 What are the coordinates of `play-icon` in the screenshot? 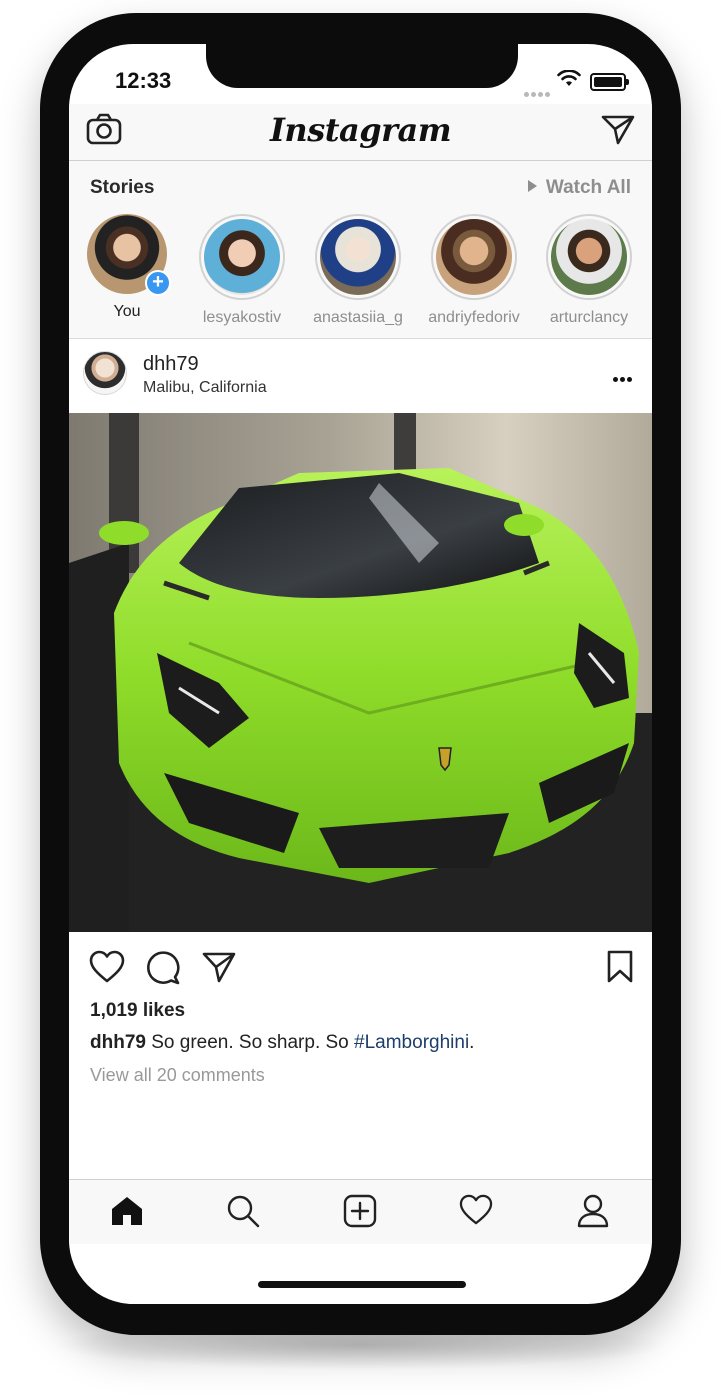 It's located at (532, 186).